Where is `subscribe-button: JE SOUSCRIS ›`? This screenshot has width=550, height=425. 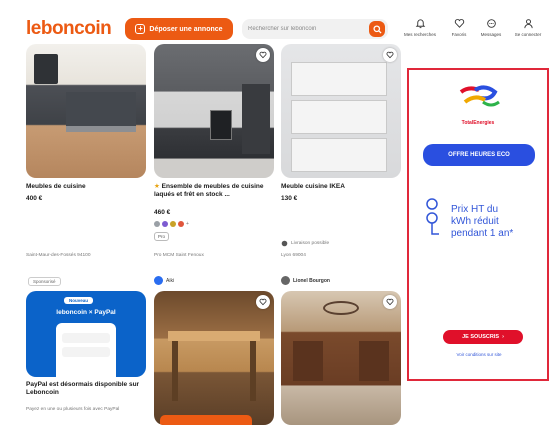 subscribe-button: JE SOUSCRIS › is located at coordinates (483, 337).